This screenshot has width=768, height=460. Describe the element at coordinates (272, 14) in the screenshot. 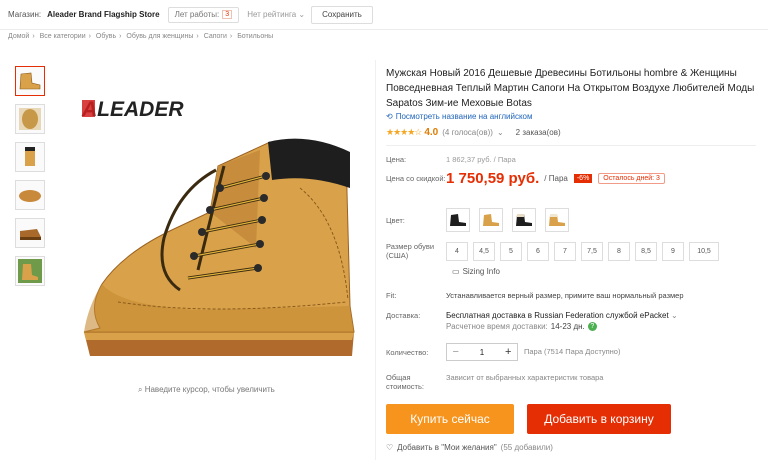

I see `rating-label: Нет рейтинга` at that location.